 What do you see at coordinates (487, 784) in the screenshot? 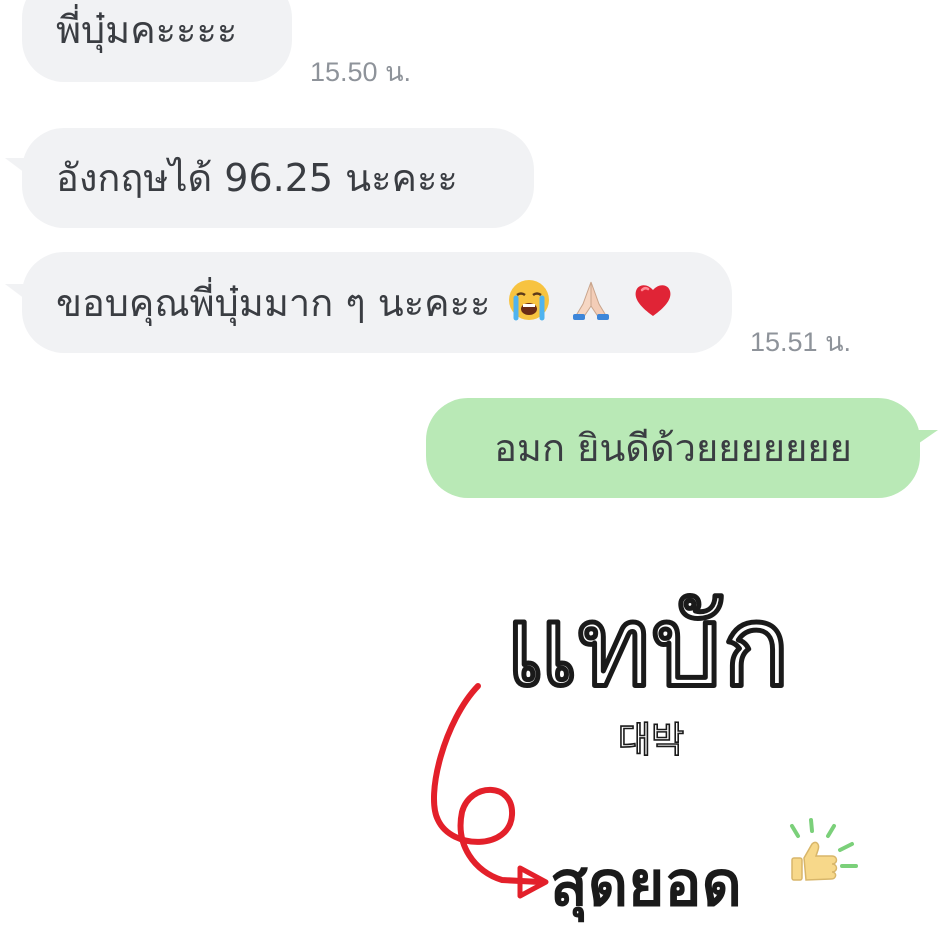
I see `red-arrow` at bounding box center [487, 784].